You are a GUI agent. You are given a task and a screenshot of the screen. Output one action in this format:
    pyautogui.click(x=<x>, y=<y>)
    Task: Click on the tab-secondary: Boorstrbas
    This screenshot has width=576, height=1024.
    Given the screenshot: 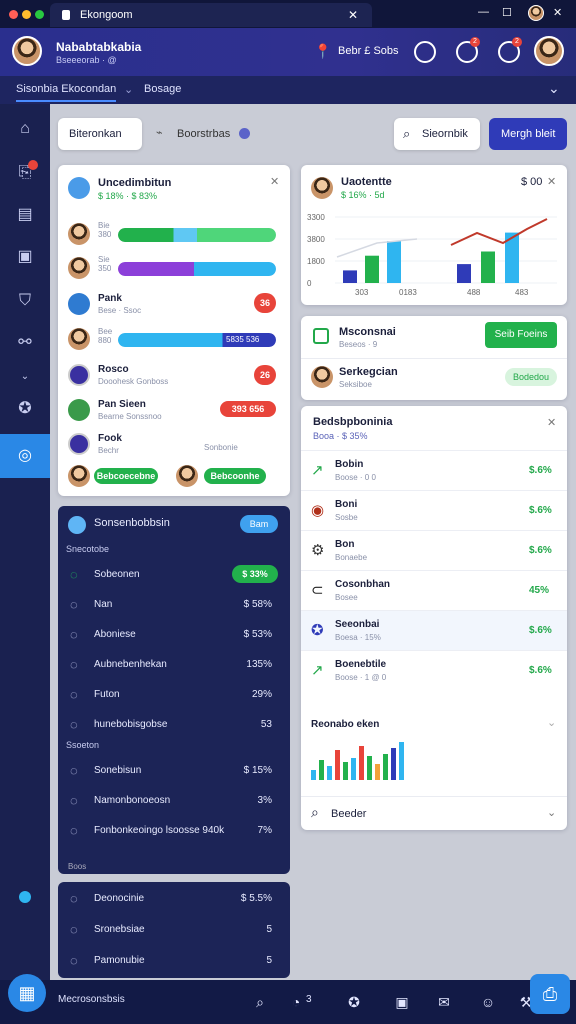 What is the action you would take?
    pyautogui.click(x=203, y=134)
    